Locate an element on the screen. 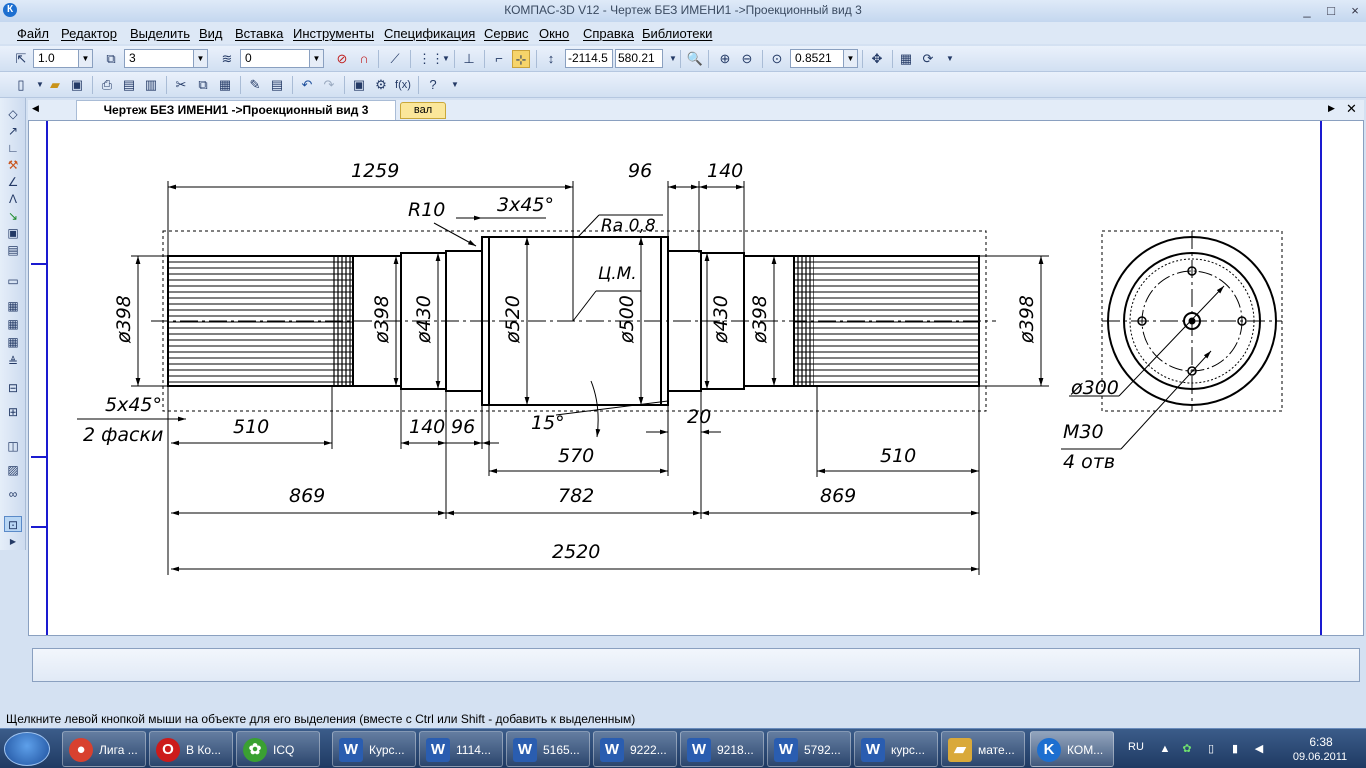 Image resolution: width=1366 pixels, height=768 pixels. dim-four-holes: 4 отв is located at coordinates (1089, 462).